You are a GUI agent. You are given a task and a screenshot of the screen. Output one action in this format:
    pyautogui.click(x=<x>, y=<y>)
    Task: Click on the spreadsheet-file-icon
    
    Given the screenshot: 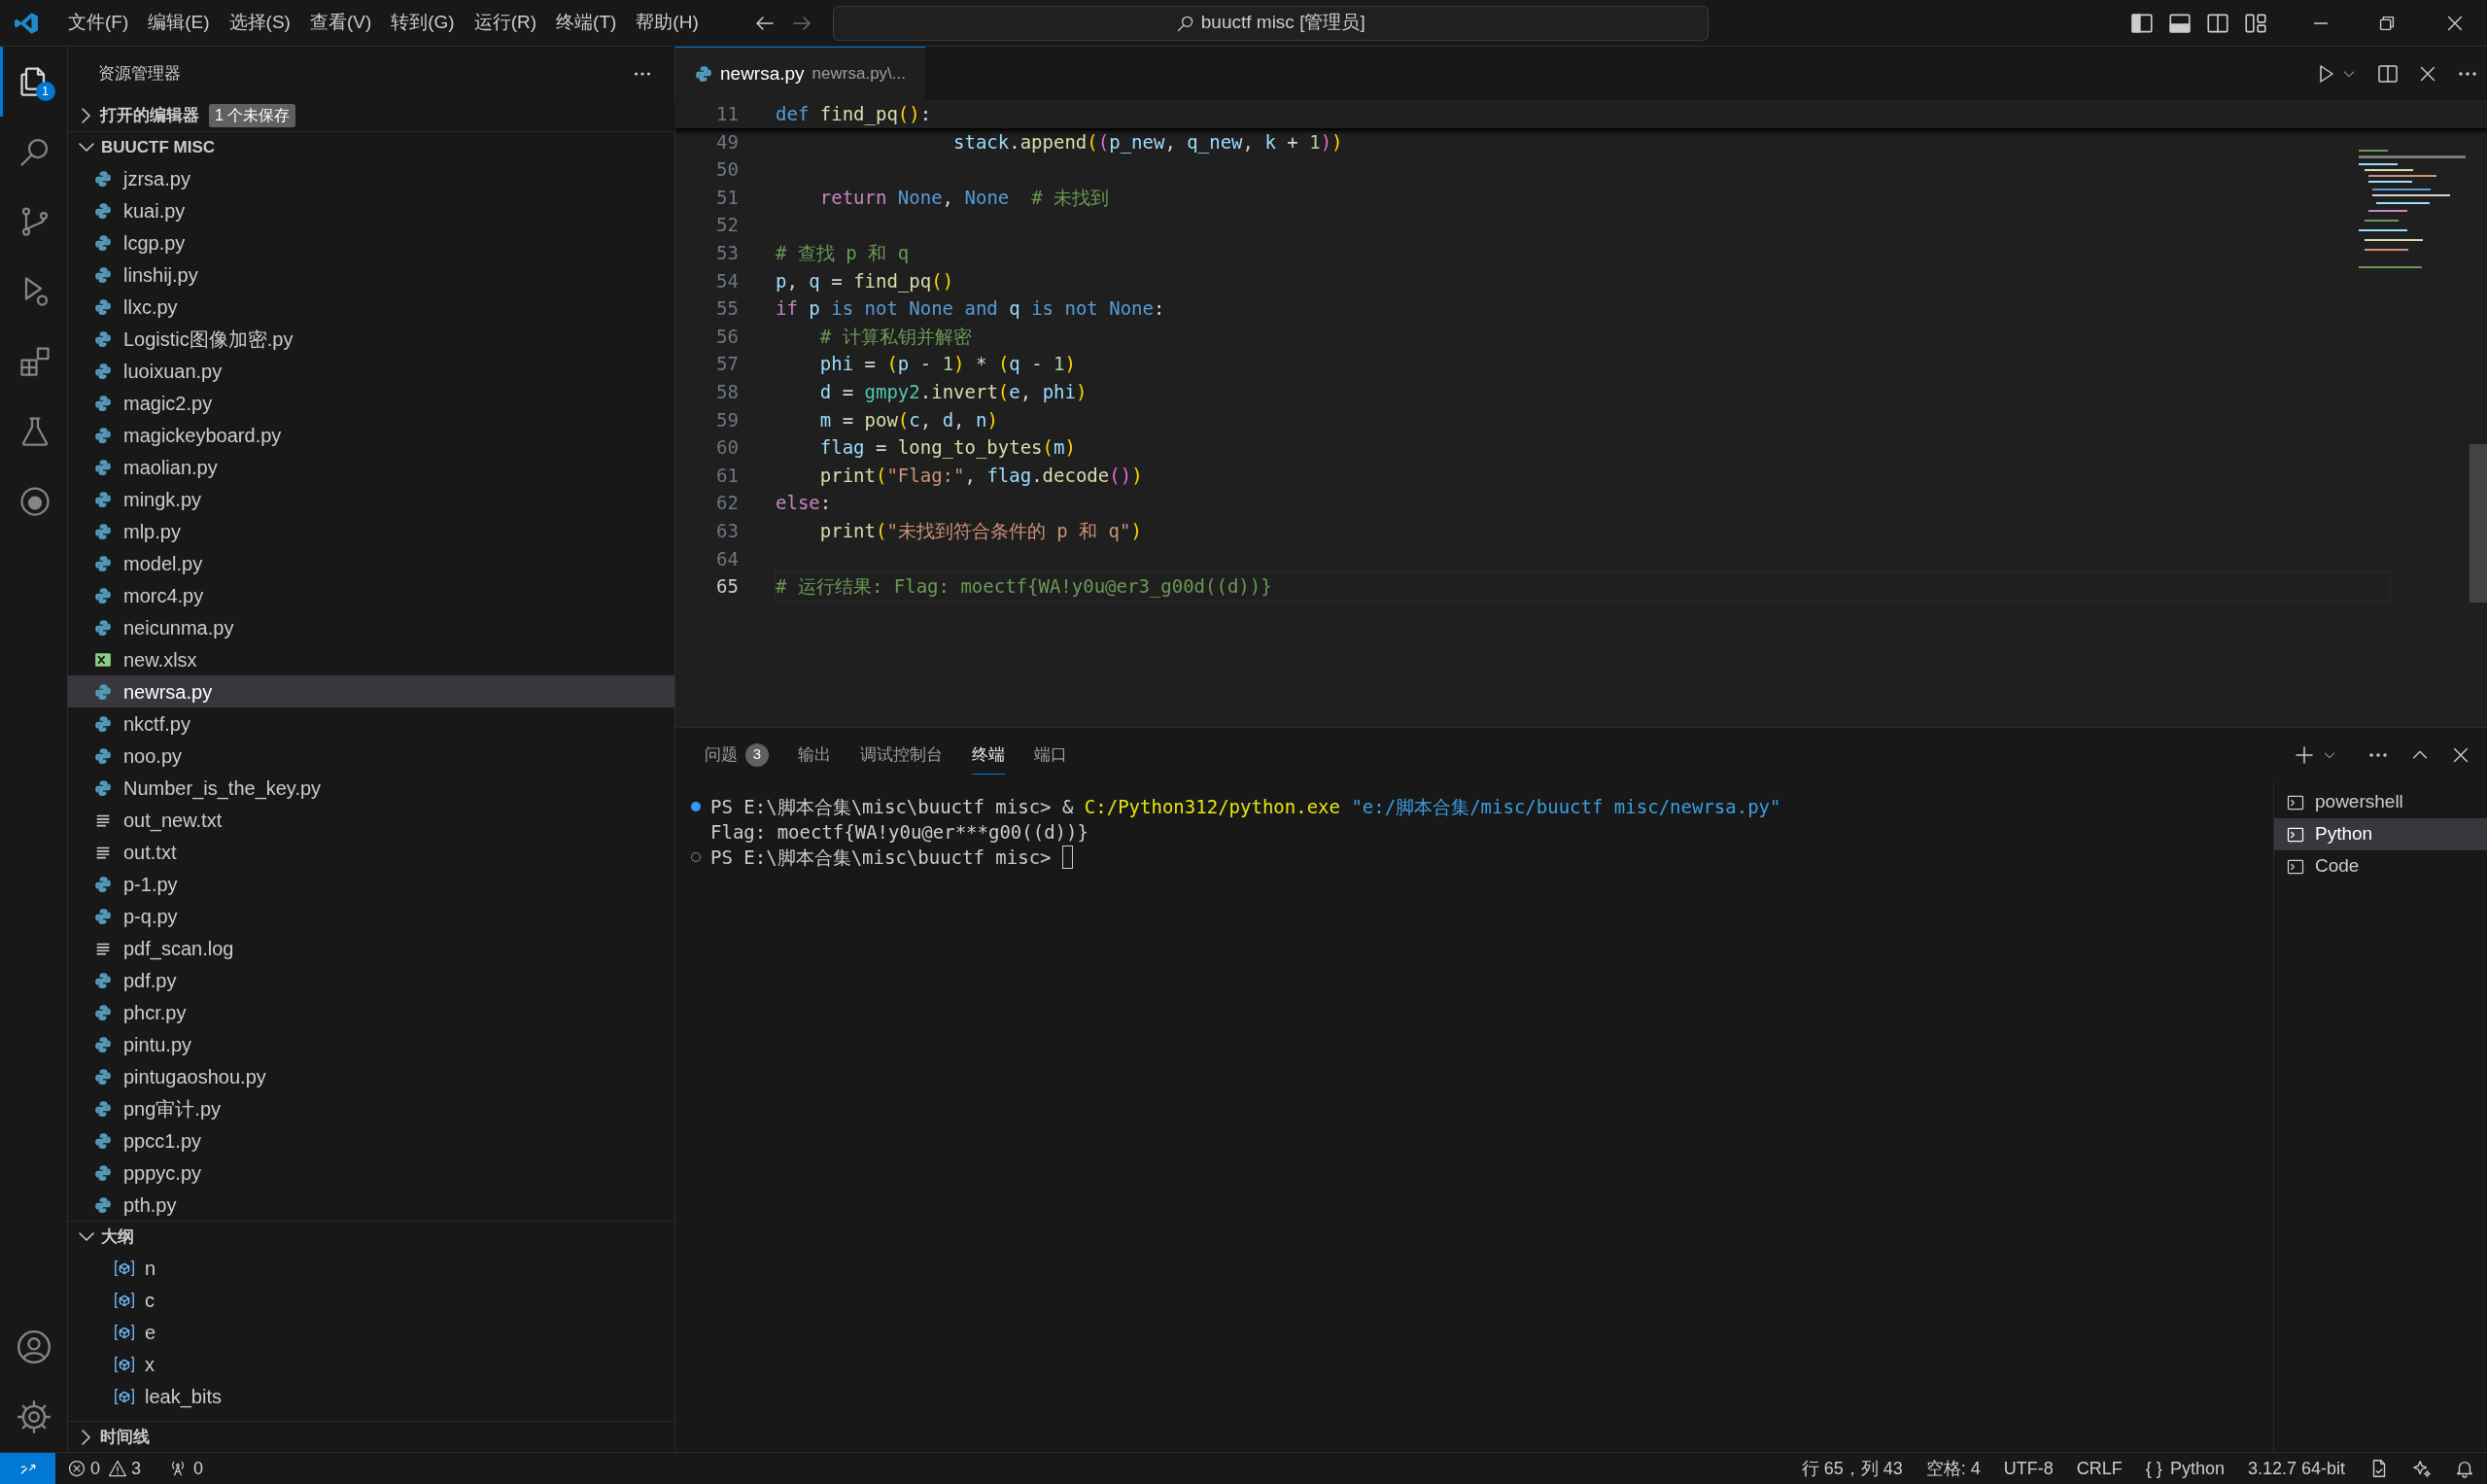 What is the action you would take?
    pyautogui.click(x=103, y=659)
    